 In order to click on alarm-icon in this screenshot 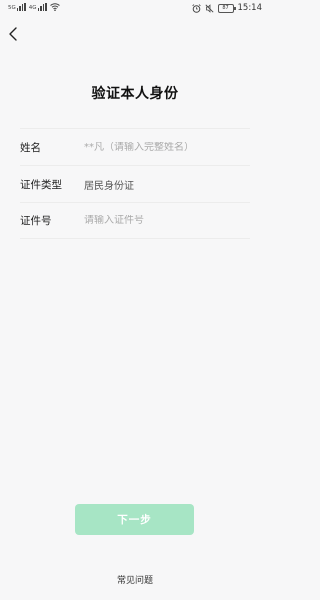, I will do `click(196, 8)`.